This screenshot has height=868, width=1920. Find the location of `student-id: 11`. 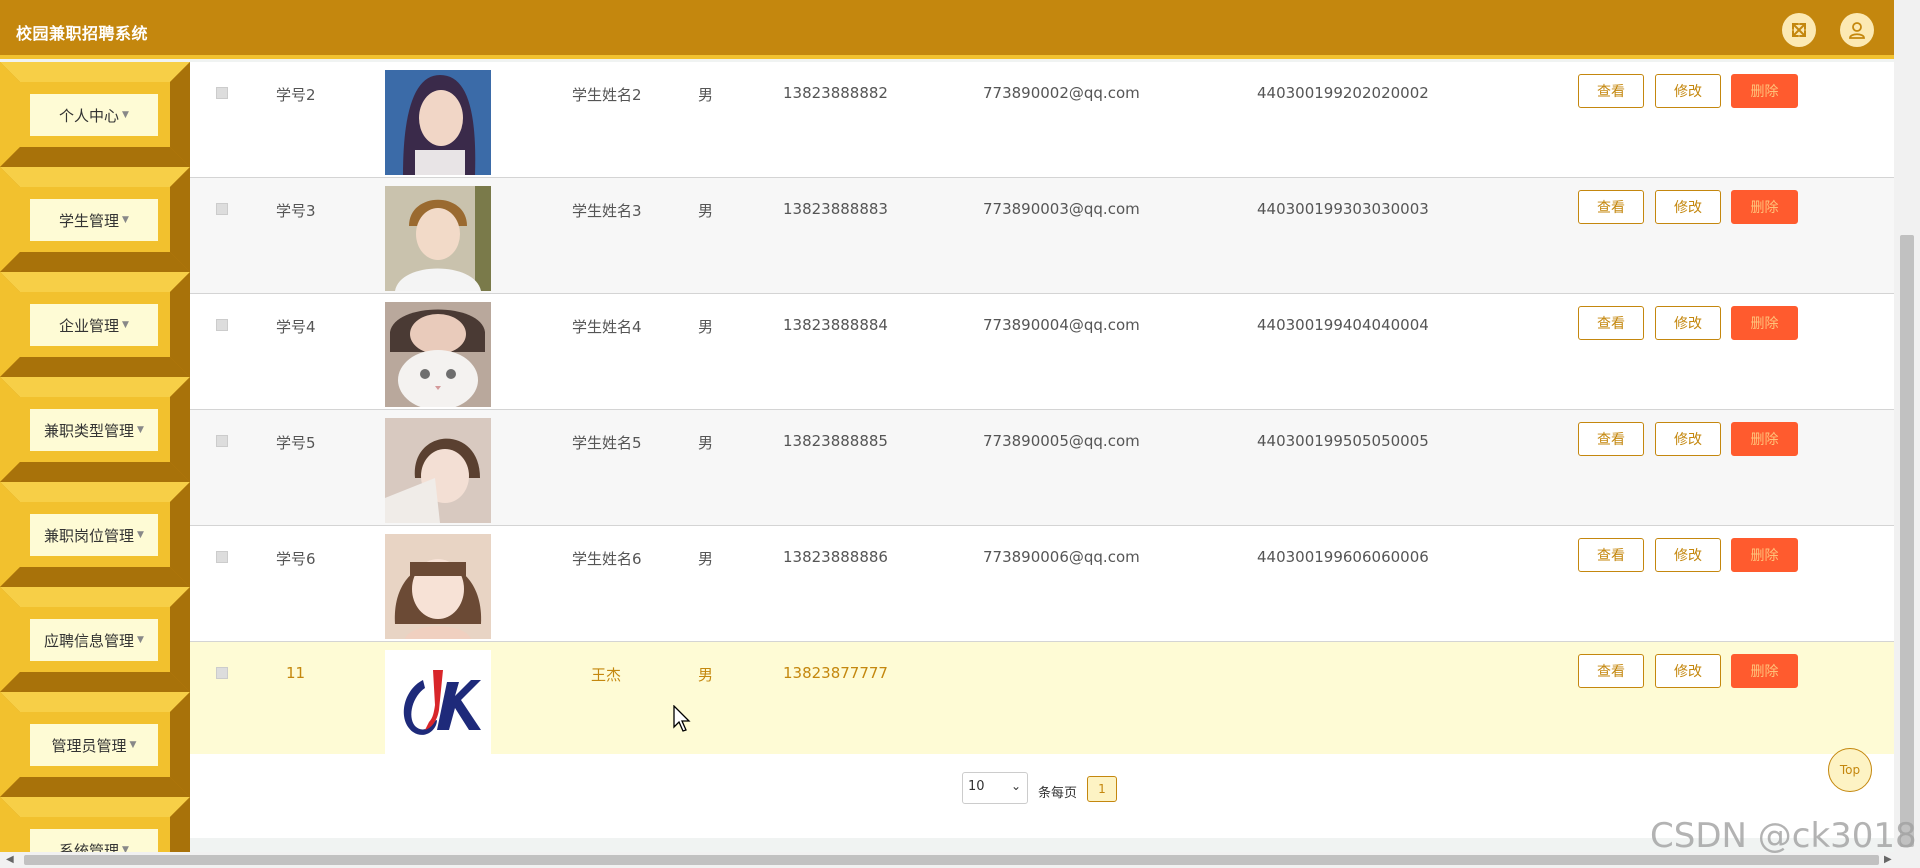

student-id: 11 is located at coordinates (296, 673).